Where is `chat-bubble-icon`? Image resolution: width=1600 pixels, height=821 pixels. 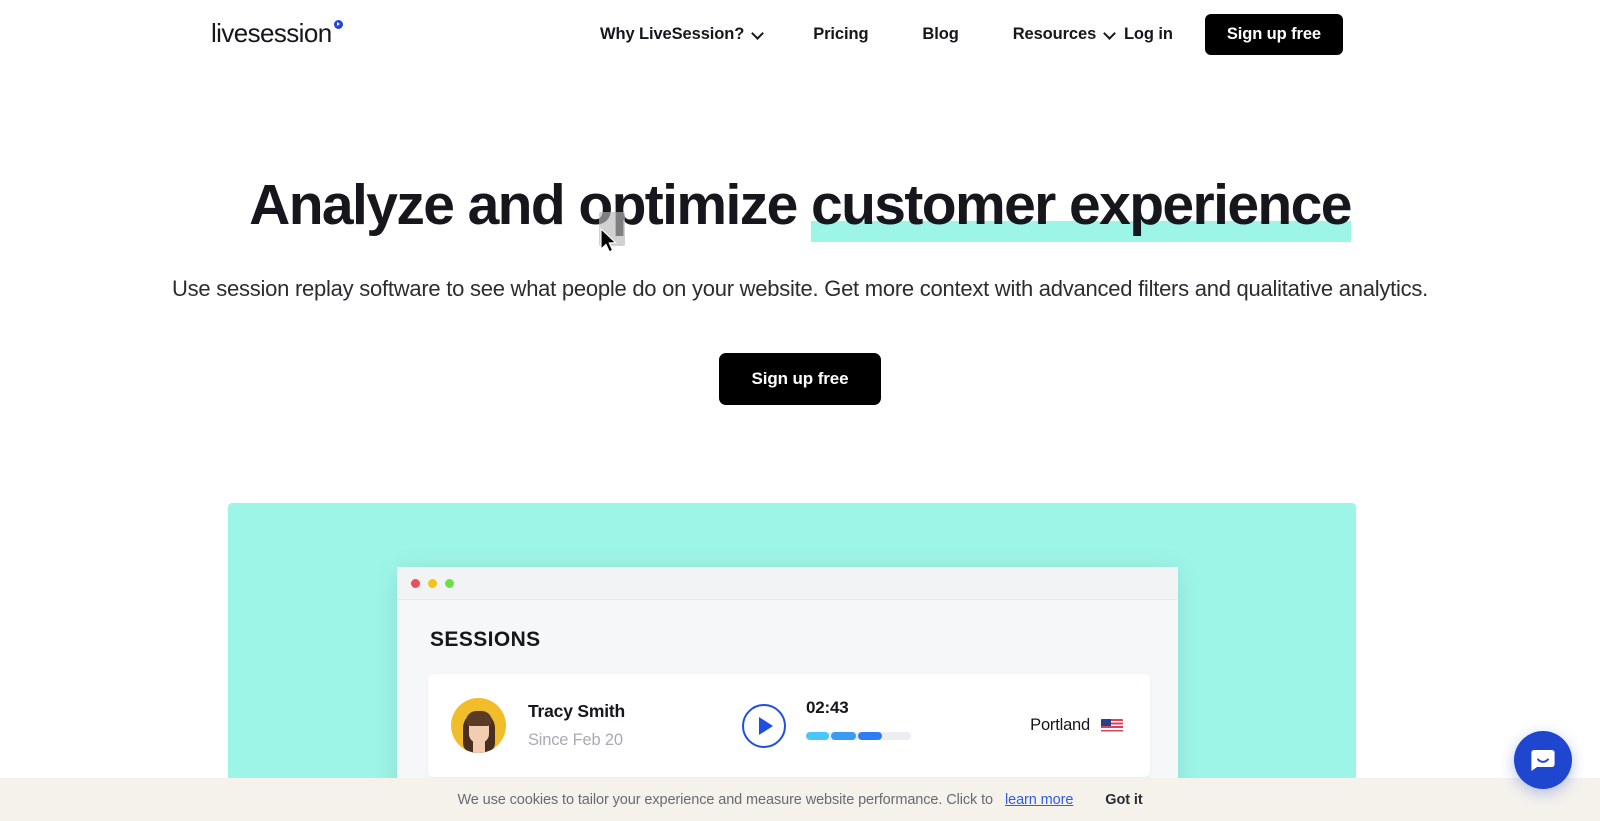 chat-bubble-icon is located at coordinates (1543, 760).